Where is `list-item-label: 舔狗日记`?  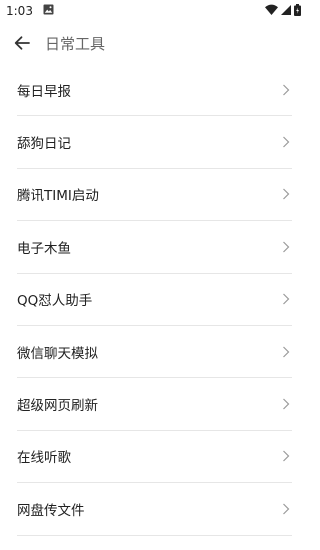 list-item-label: 舔狗日记 is located at coordinates (44, 144).